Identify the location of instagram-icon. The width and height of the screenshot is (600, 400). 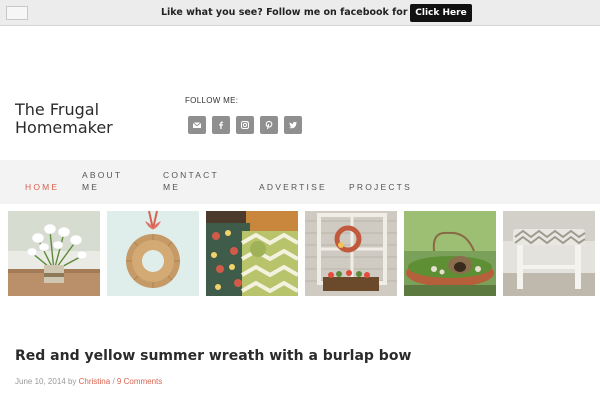
(245, 125).